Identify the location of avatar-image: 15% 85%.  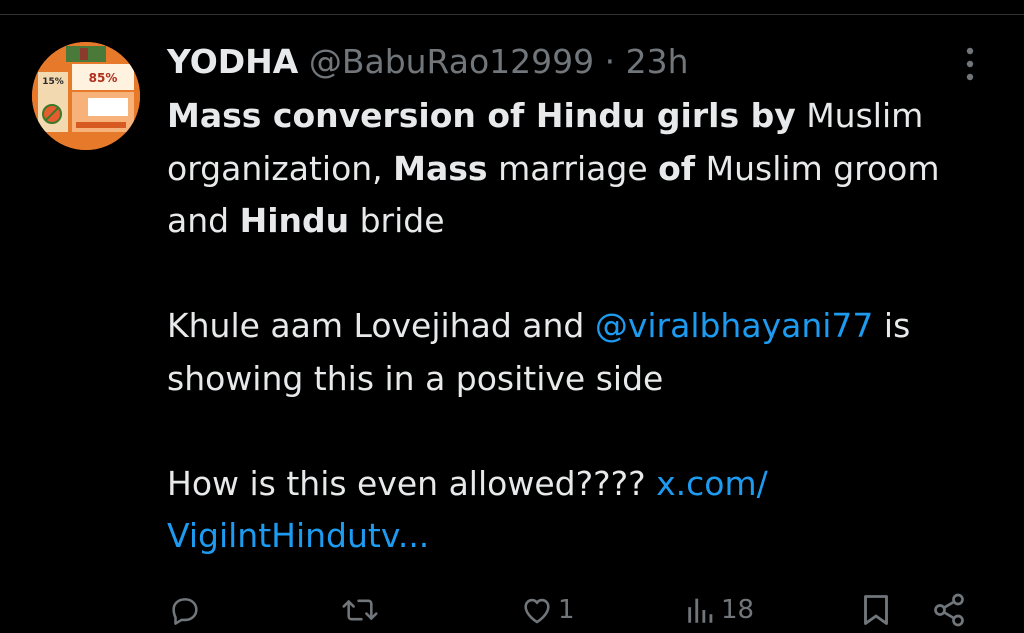
(86, 96).